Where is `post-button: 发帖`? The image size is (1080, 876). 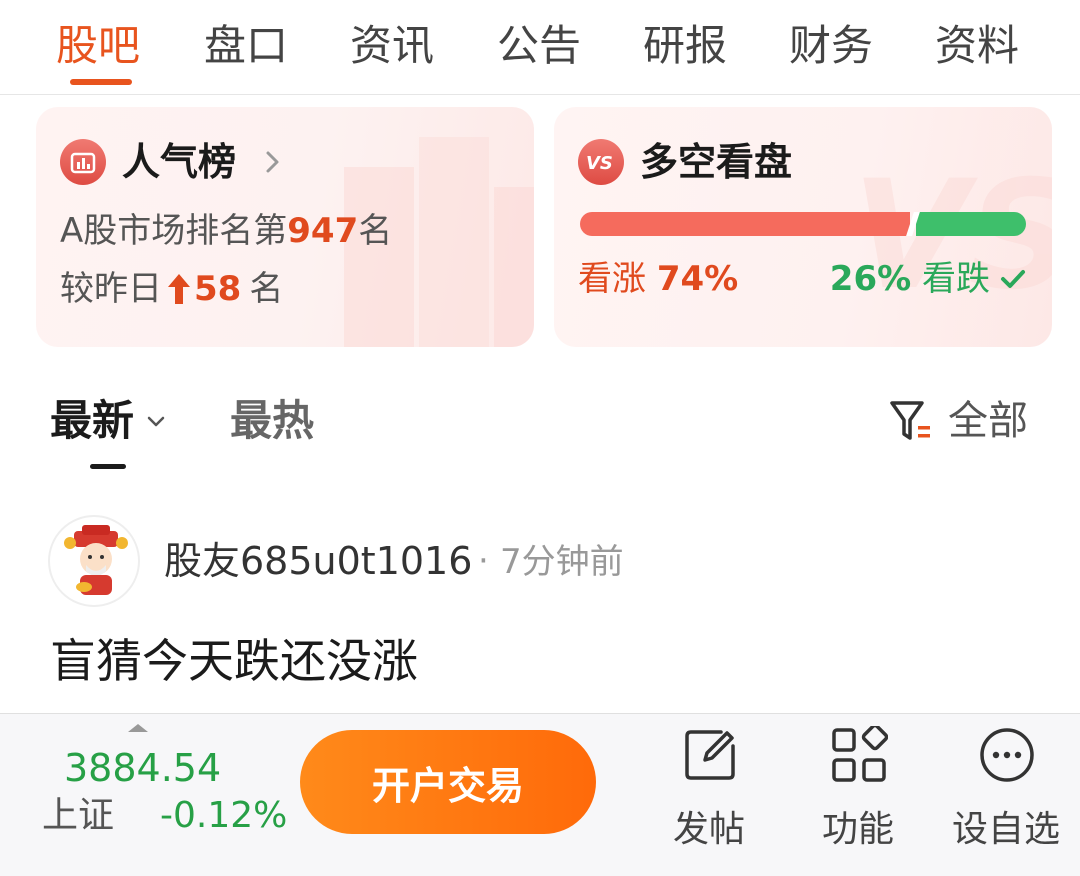
post-button: 发帖 is located at coordinates (709, 794).